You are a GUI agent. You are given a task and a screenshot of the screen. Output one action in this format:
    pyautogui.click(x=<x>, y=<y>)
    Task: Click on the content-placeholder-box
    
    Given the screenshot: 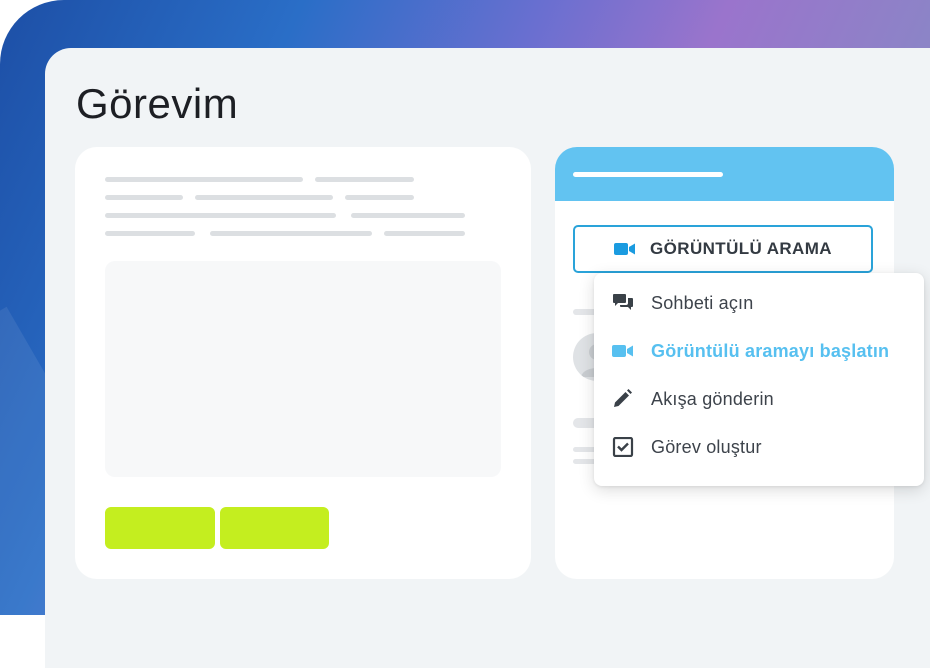 What is the action you would take?
    pyautogui.click(x=303, y=369)
    